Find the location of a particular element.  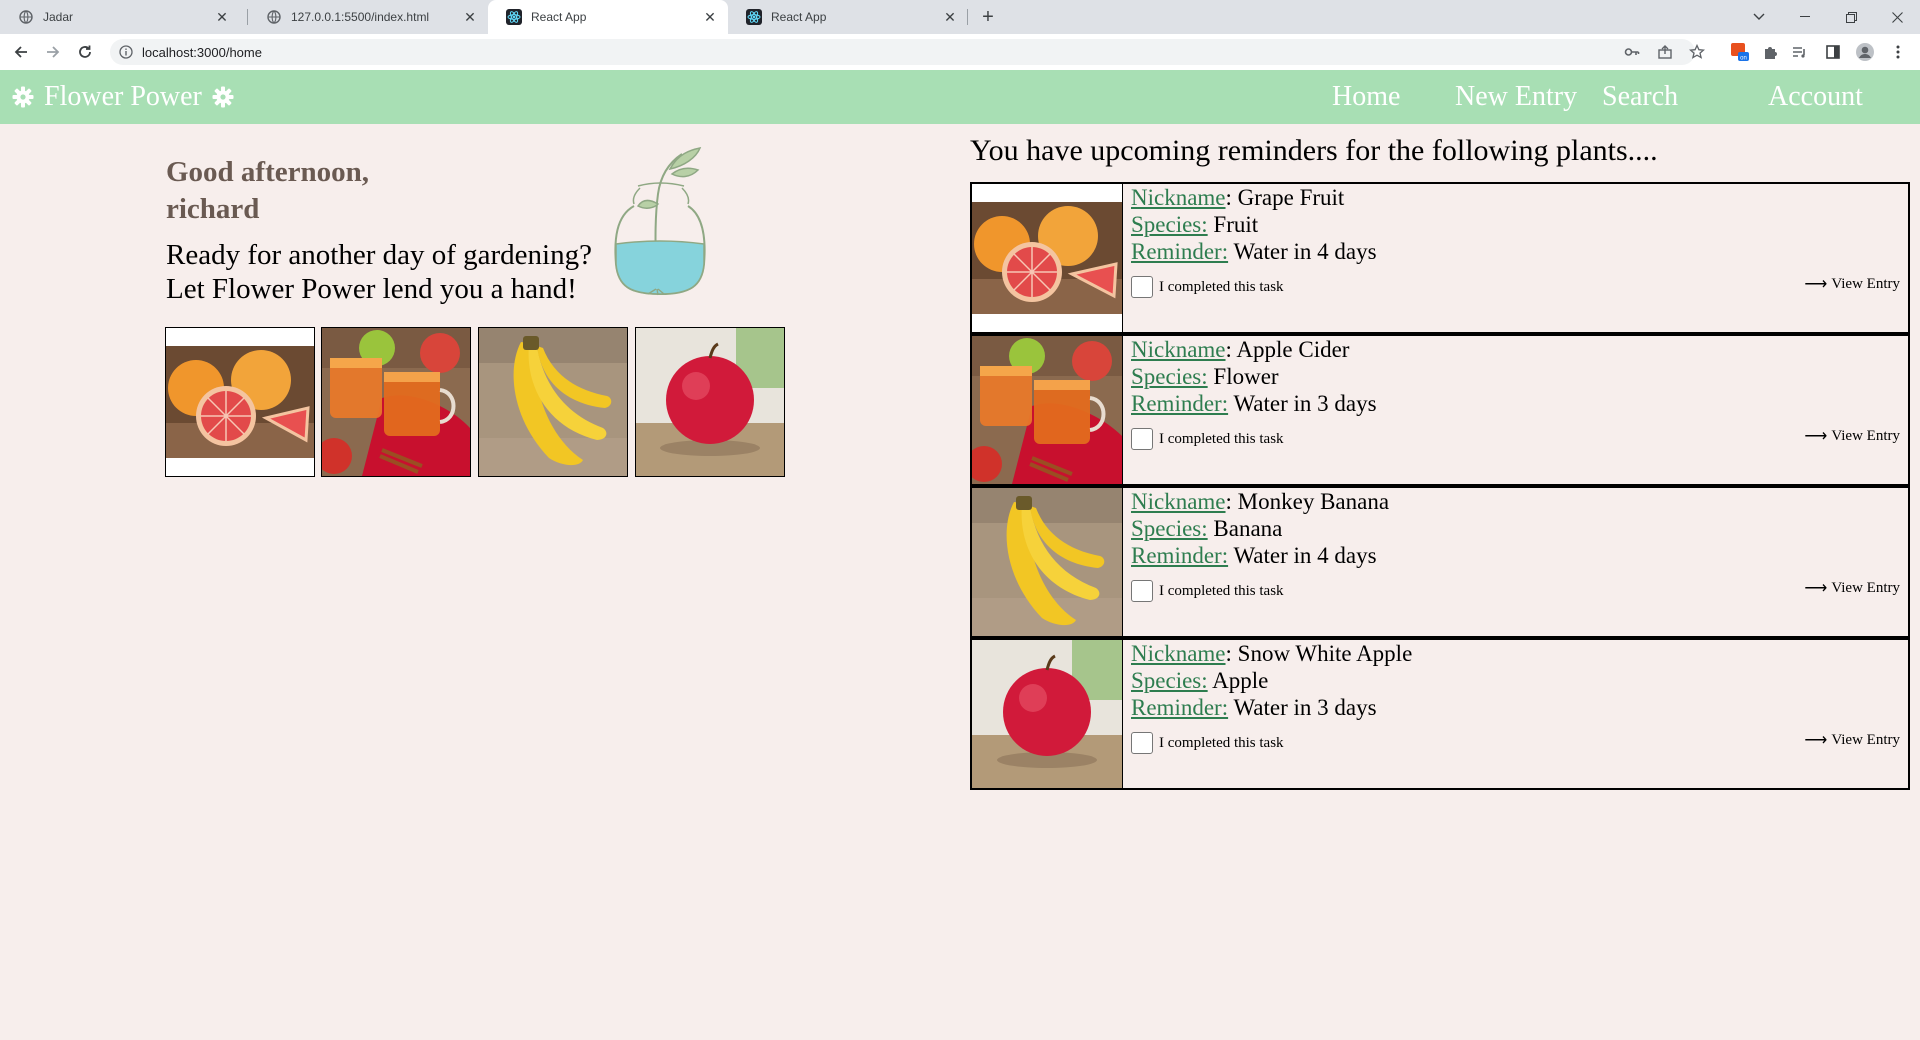

greeting-heading: Good afternoon, richard is located at coordinates (316, 191).